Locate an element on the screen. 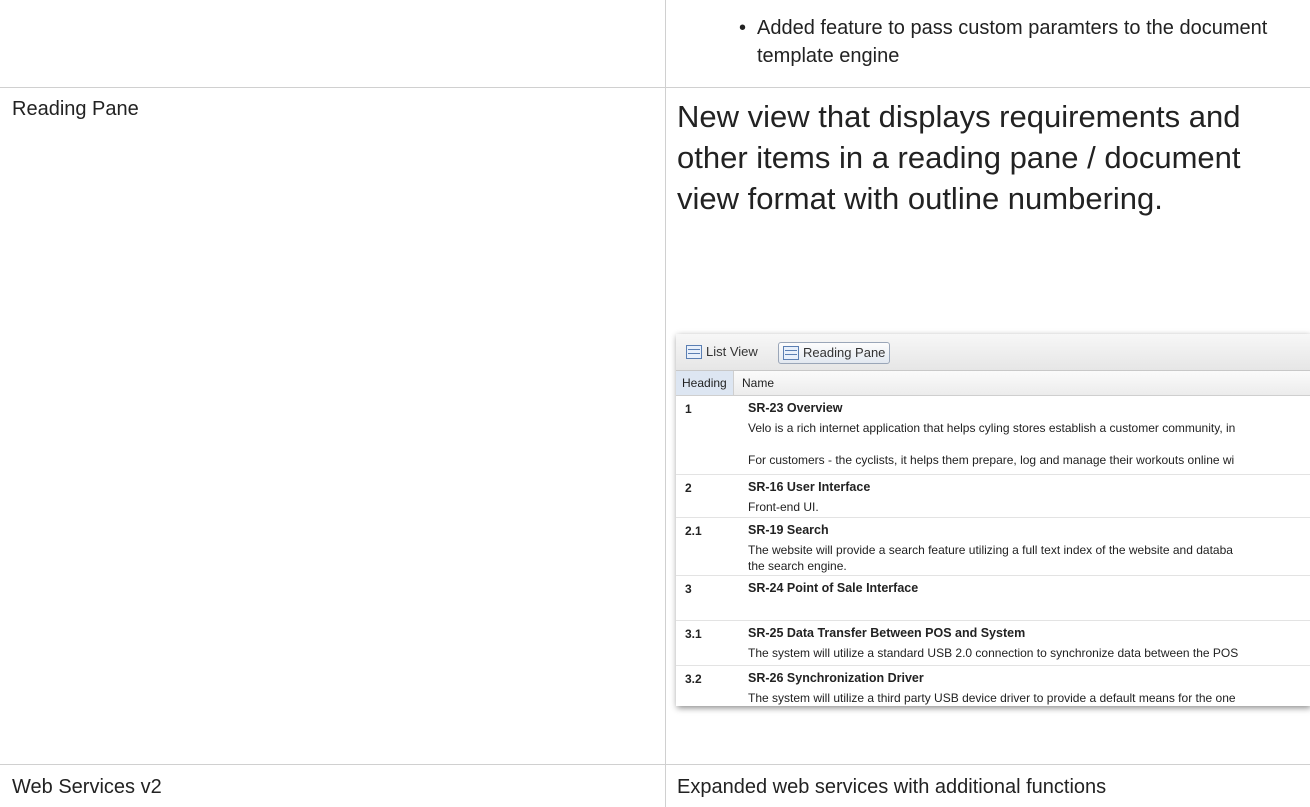  item-title: SR-23 Overview is located at coordinates (795, 408).